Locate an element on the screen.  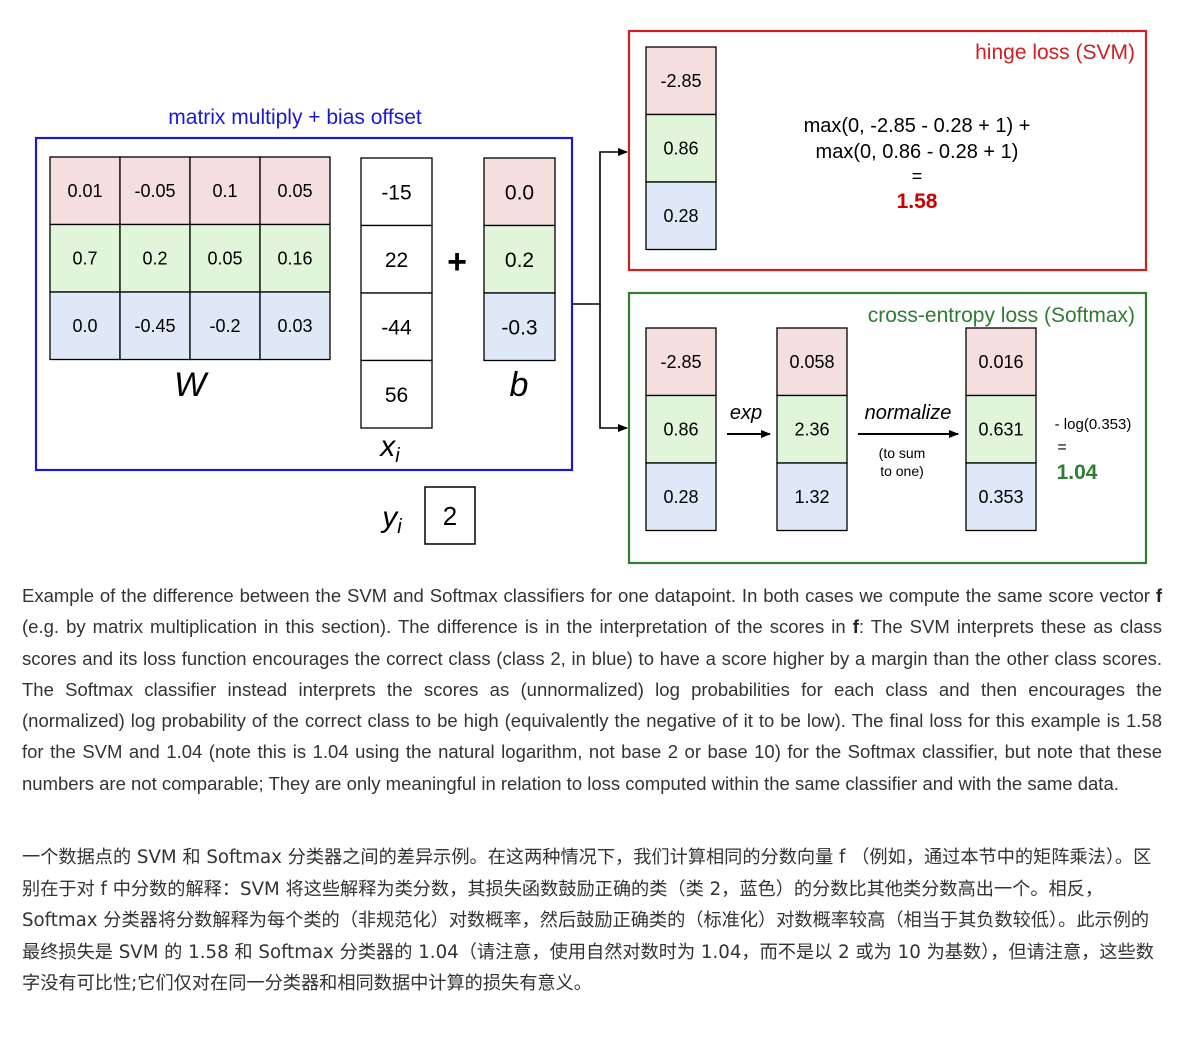
weight-value: 0.0 is located at coordinates (84, 326).